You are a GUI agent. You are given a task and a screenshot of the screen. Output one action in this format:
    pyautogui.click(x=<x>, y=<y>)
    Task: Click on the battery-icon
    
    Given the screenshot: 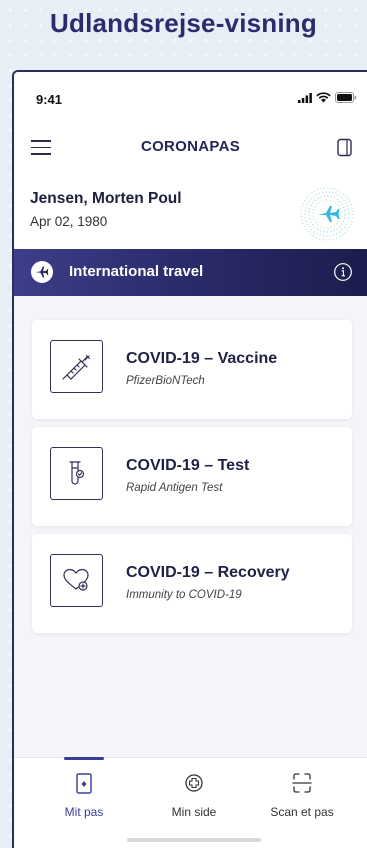 What is the action you would take?
    pyautogui.click(x=346, y=97)
    